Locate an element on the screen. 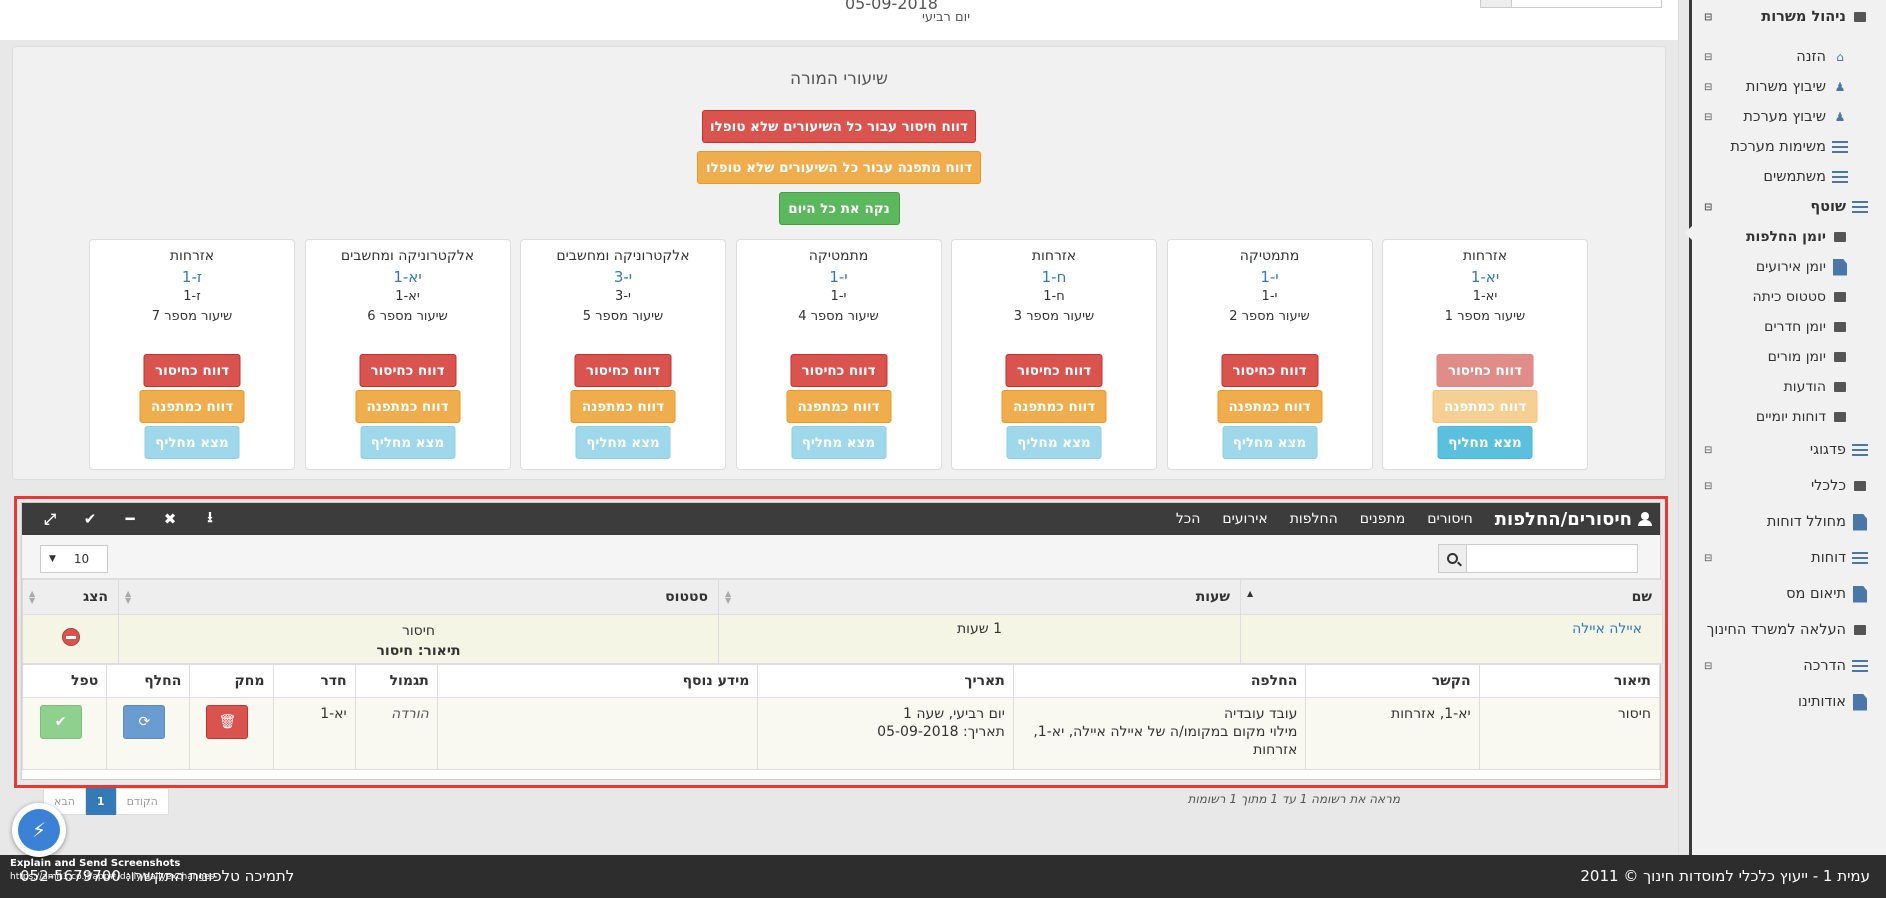  sidebar-item: הדרכה ⊟ is located at coordinates (1789, 666).